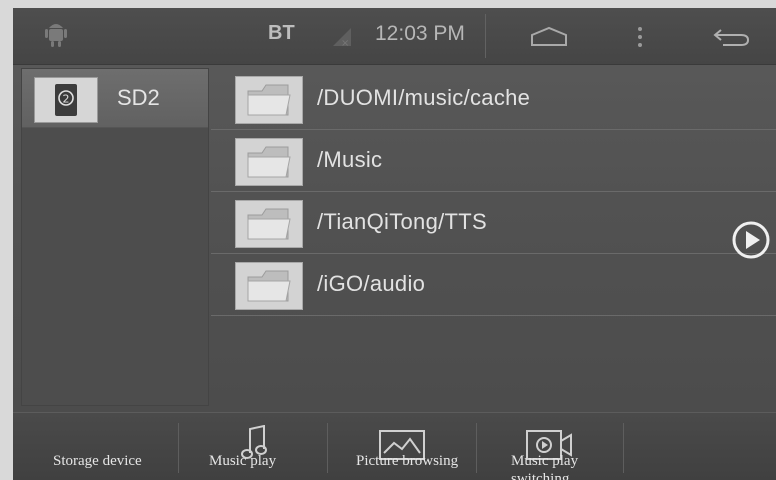 The width and height of the screenshot is (776, 480). What do you see at coordinates (732, 39) in the screenshot?
I see `back-icon` at bounding box center [732, 39].